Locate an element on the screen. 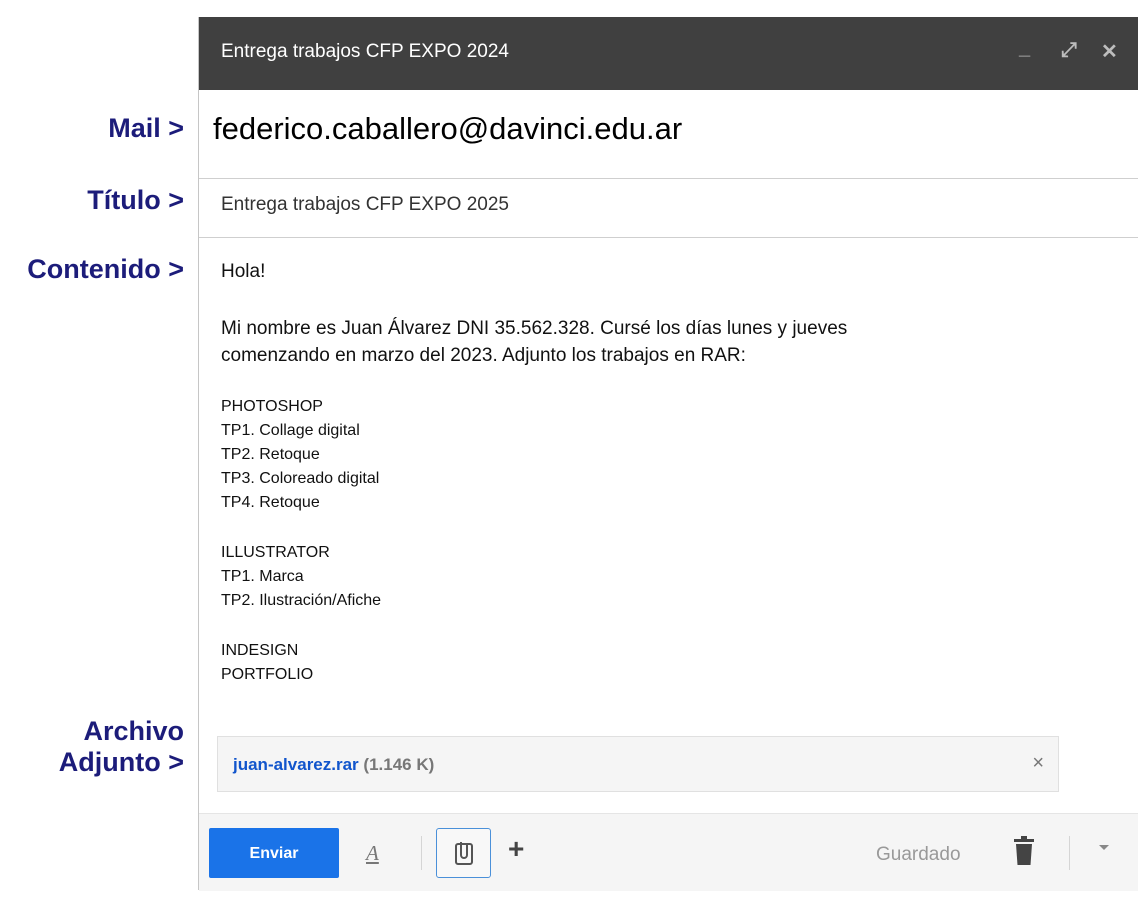 This screenshot has width=1138, height=907. paperclip-icon is located at coordinates (464, 853).